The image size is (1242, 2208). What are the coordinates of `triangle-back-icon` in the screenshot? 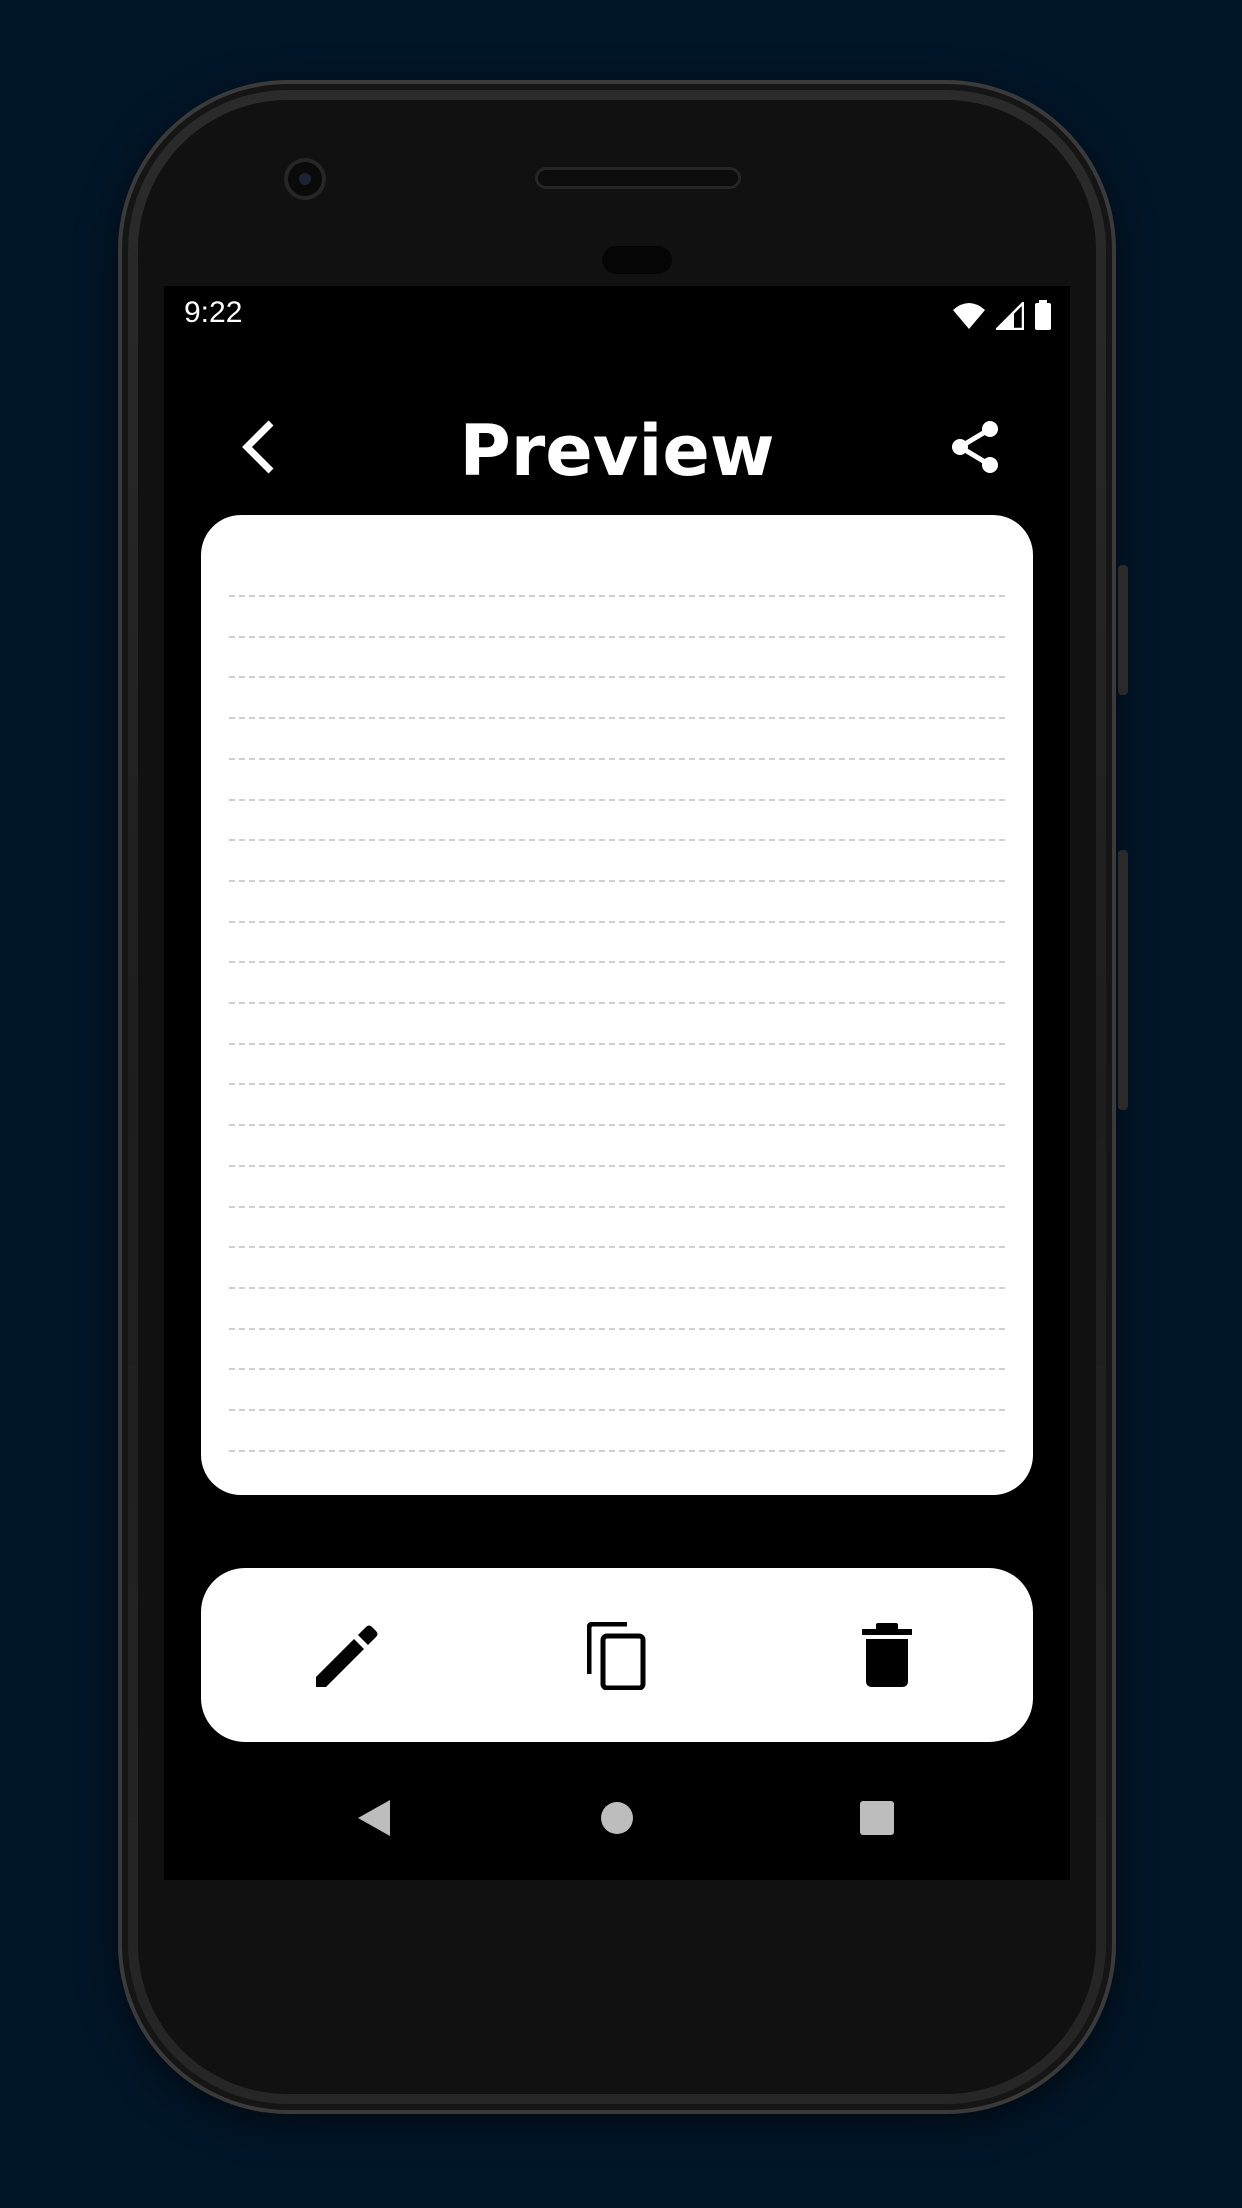 It's located at (374, 1818).